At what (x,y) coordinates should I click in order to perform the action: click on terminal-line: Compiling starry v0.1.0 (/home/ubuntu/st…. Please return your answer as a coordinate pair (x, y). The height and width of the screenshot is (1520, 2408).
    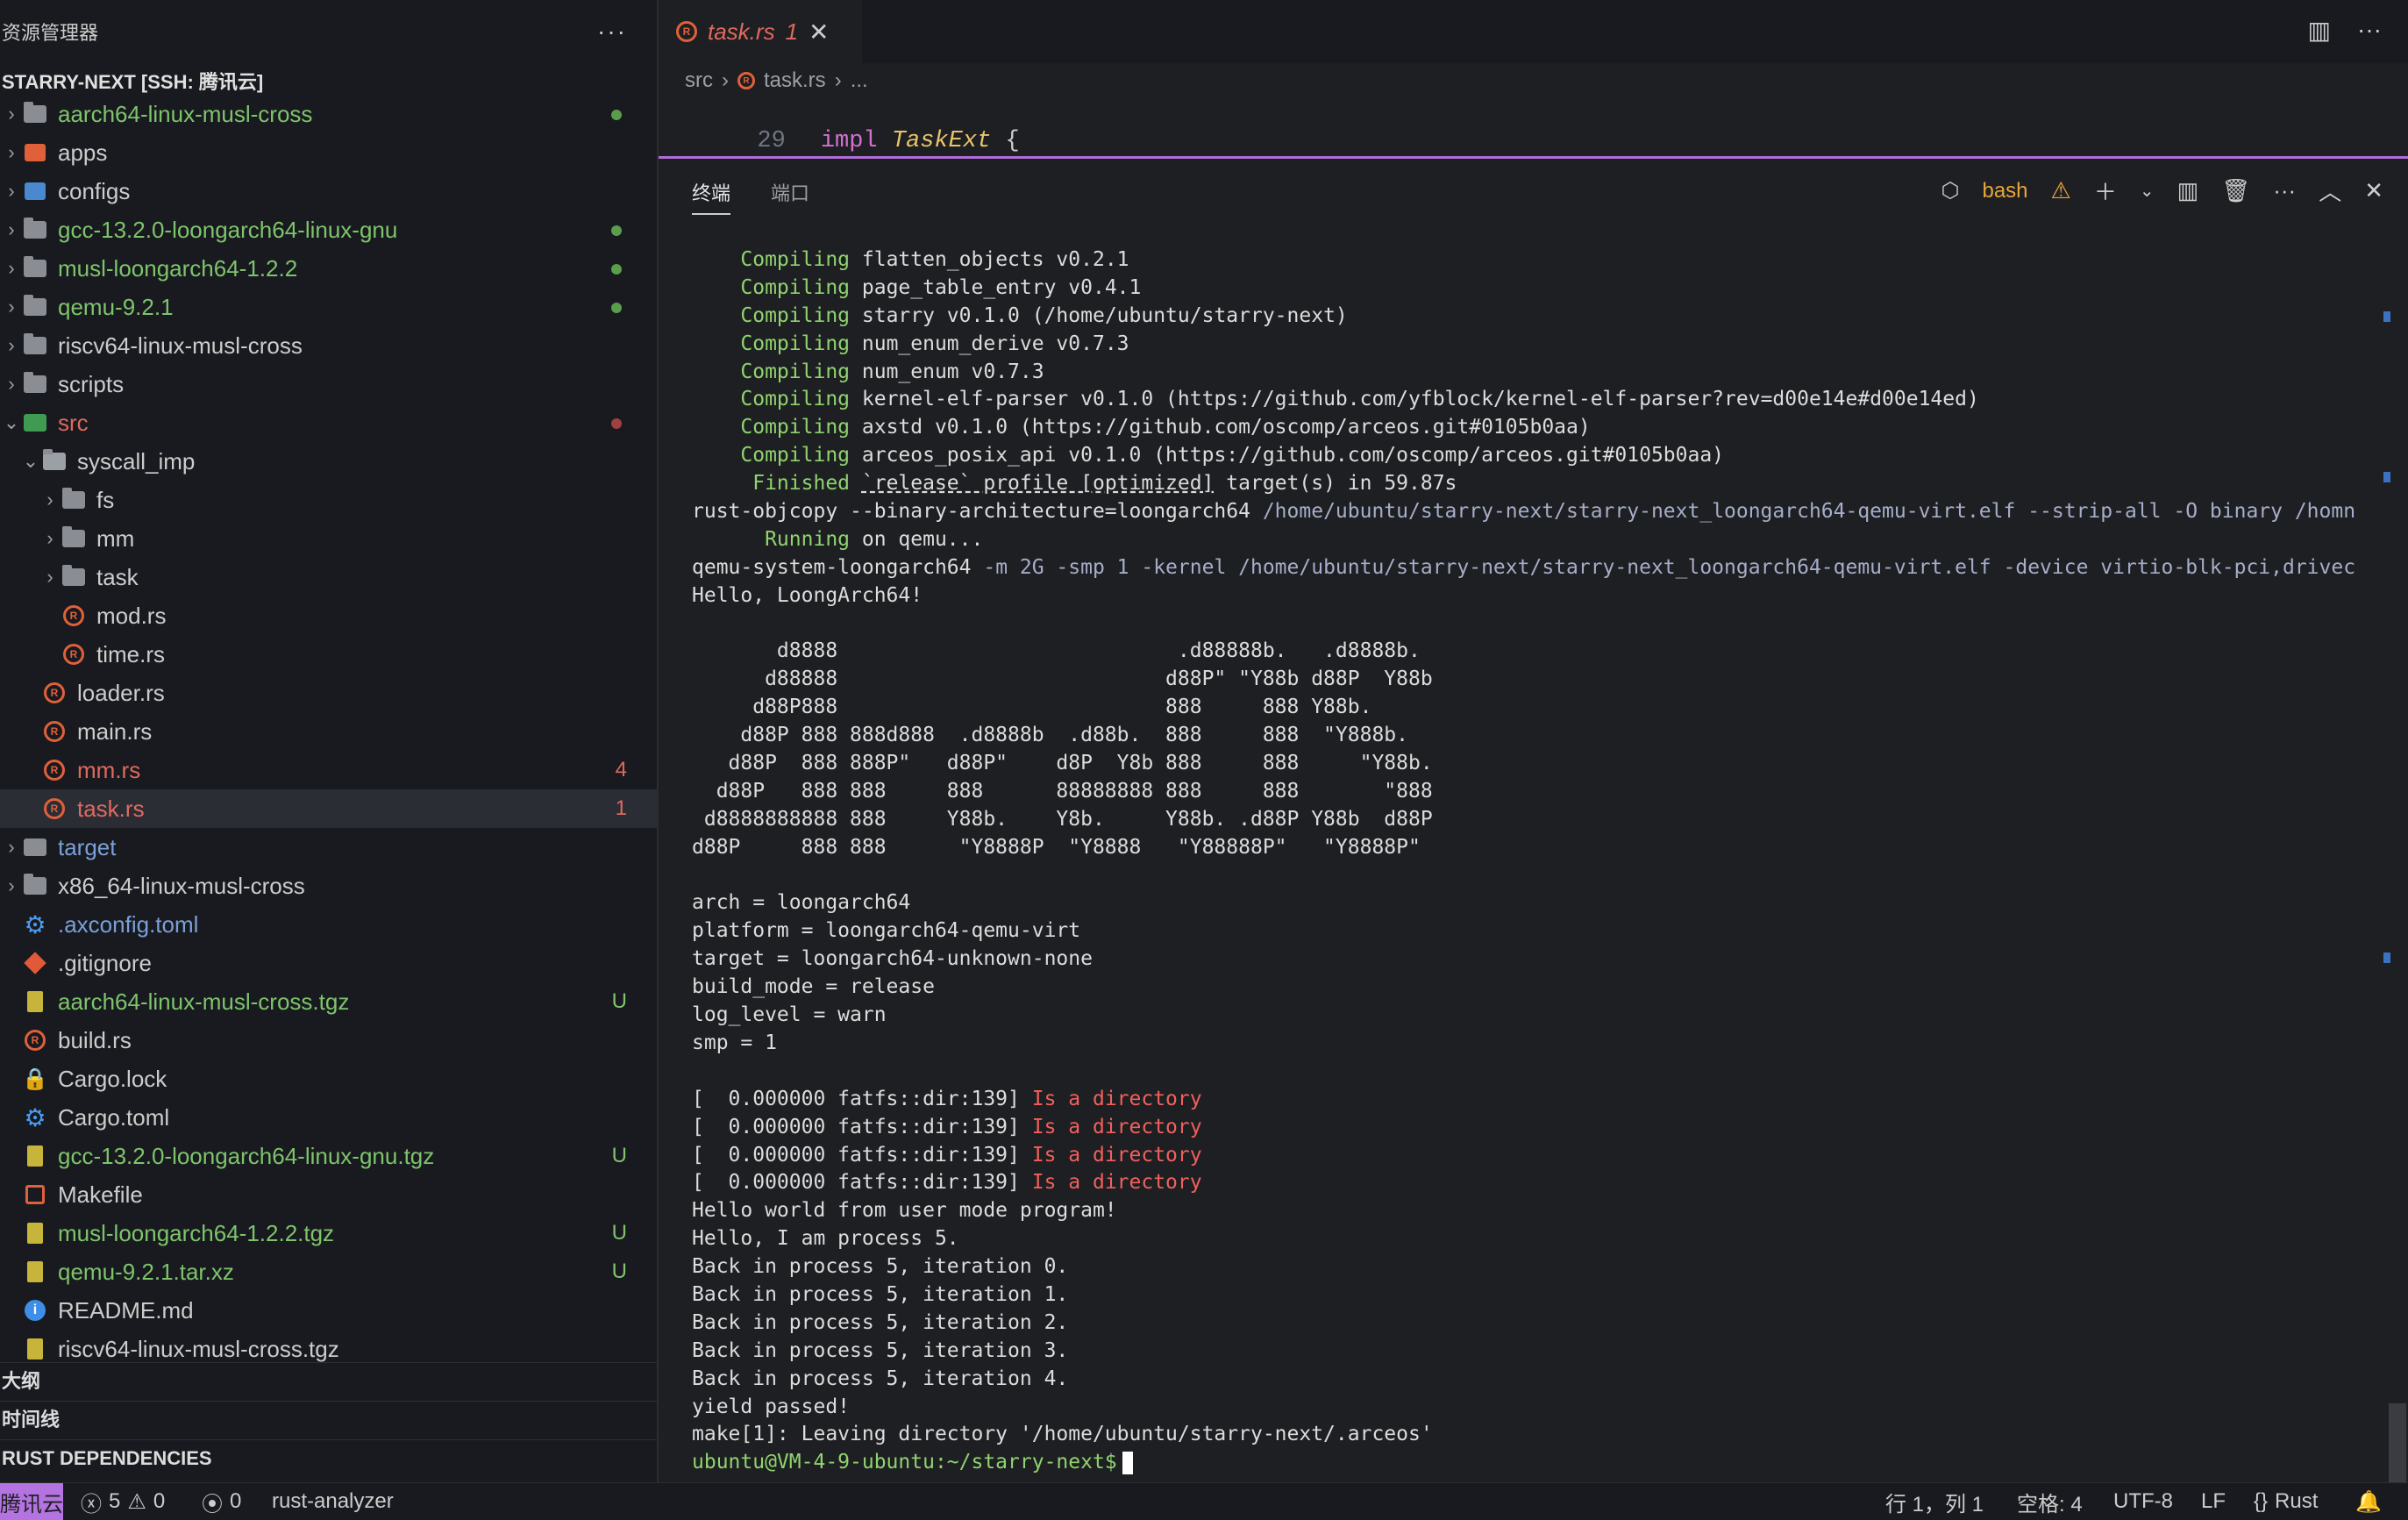
    Looking at the image, I should click on (1534, 317).